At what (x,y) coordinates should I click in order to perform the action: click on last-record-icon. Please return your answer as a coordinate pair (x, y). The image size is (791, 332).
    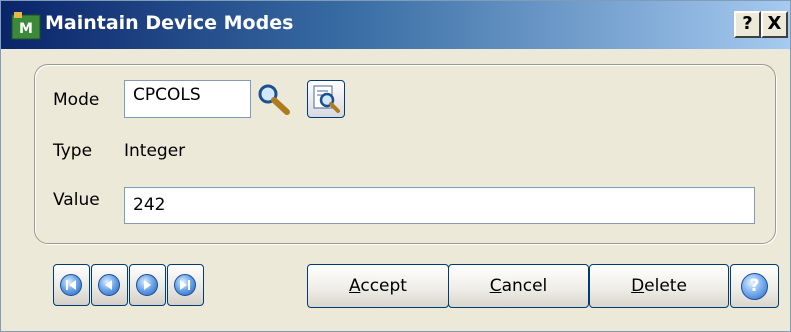
    Looking at the image, I should click on (185, 285).